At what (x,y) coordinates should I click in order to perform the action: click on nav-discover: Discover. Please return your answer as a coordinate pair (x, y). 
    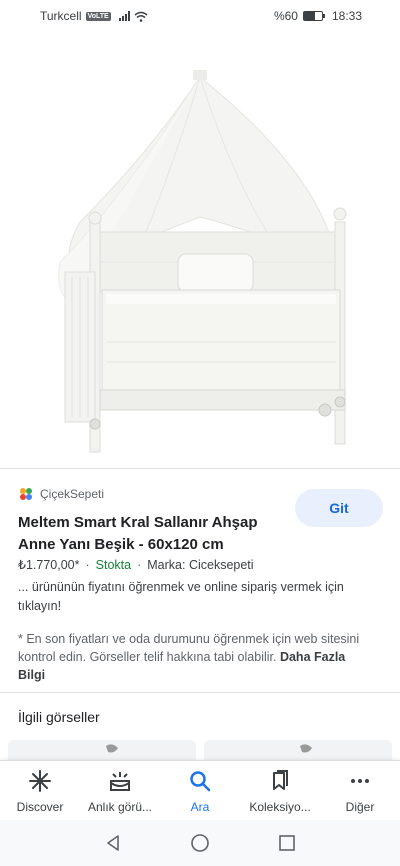
    Looking at the image, I should click on (40, 790).